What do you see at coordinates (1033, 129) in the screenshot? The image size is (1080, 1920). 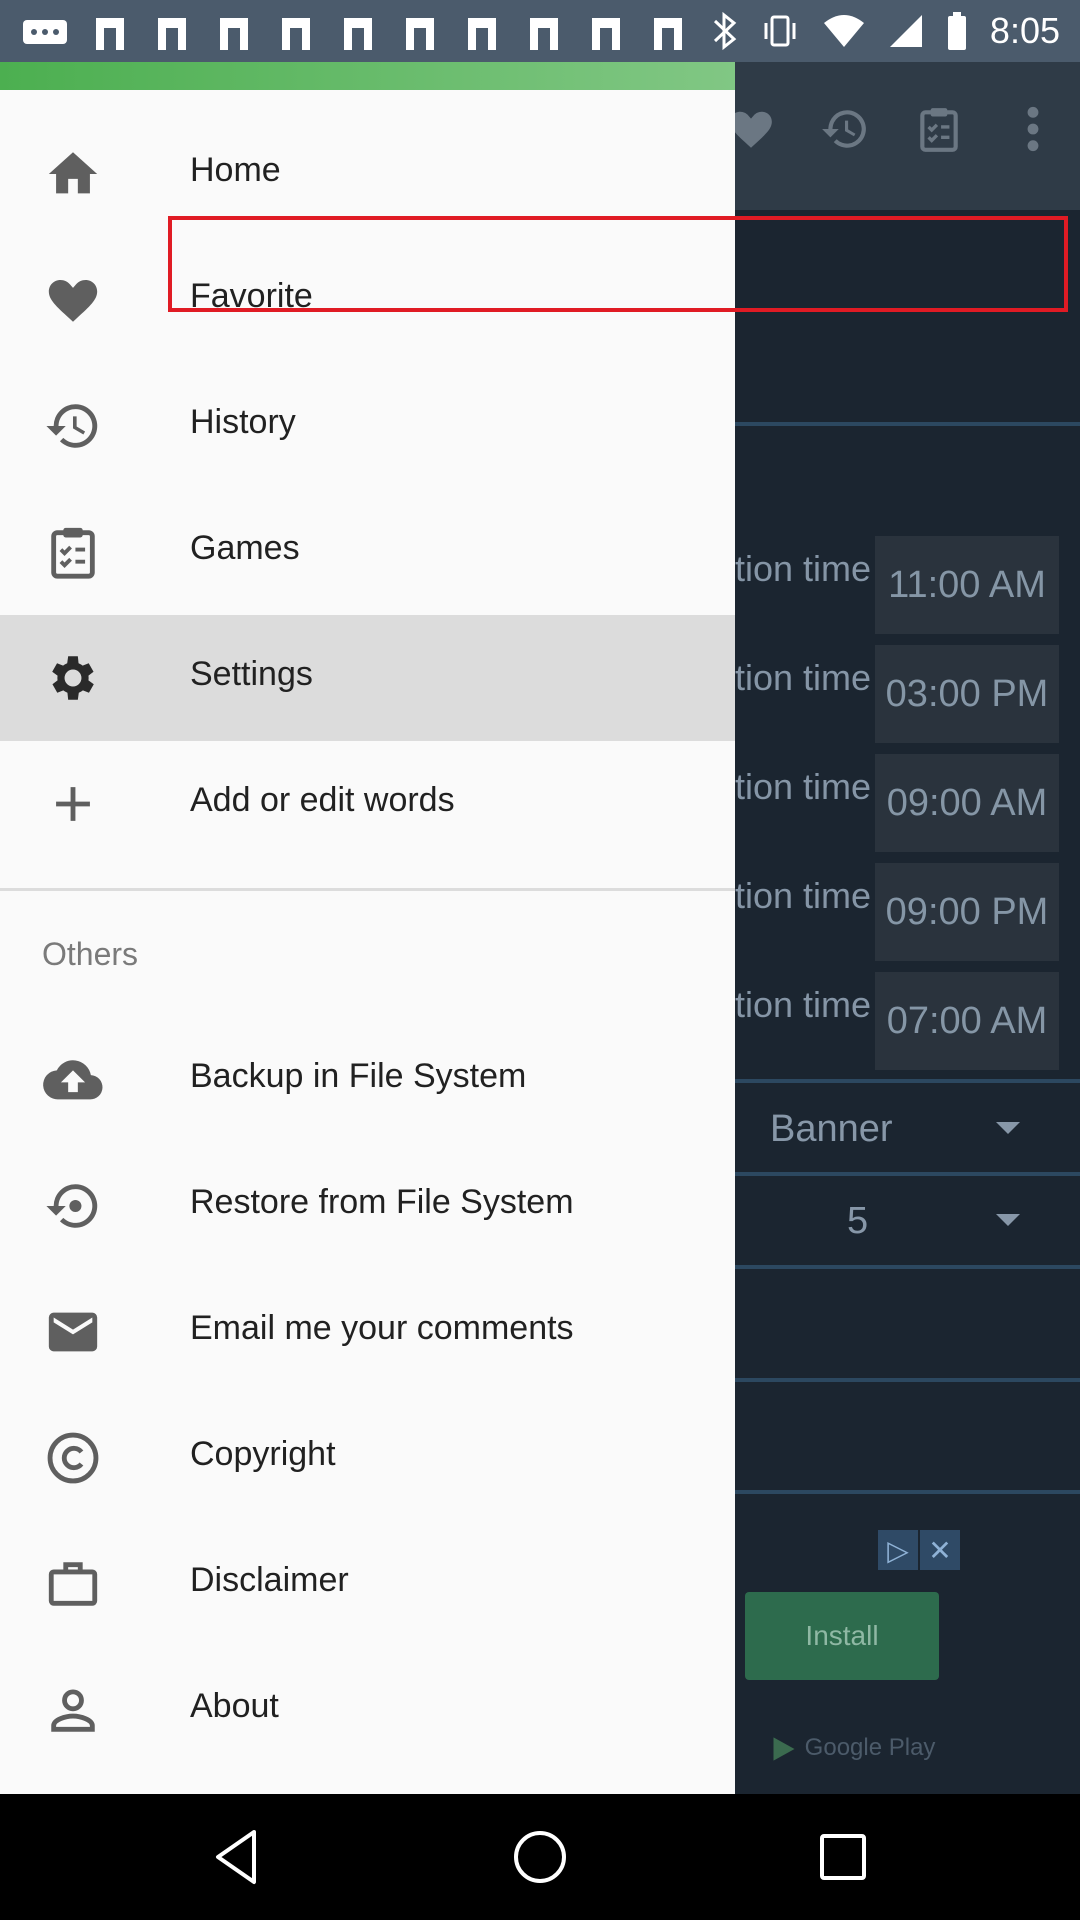 I see `more-vert-icon` at bounding box center [1033, 129].